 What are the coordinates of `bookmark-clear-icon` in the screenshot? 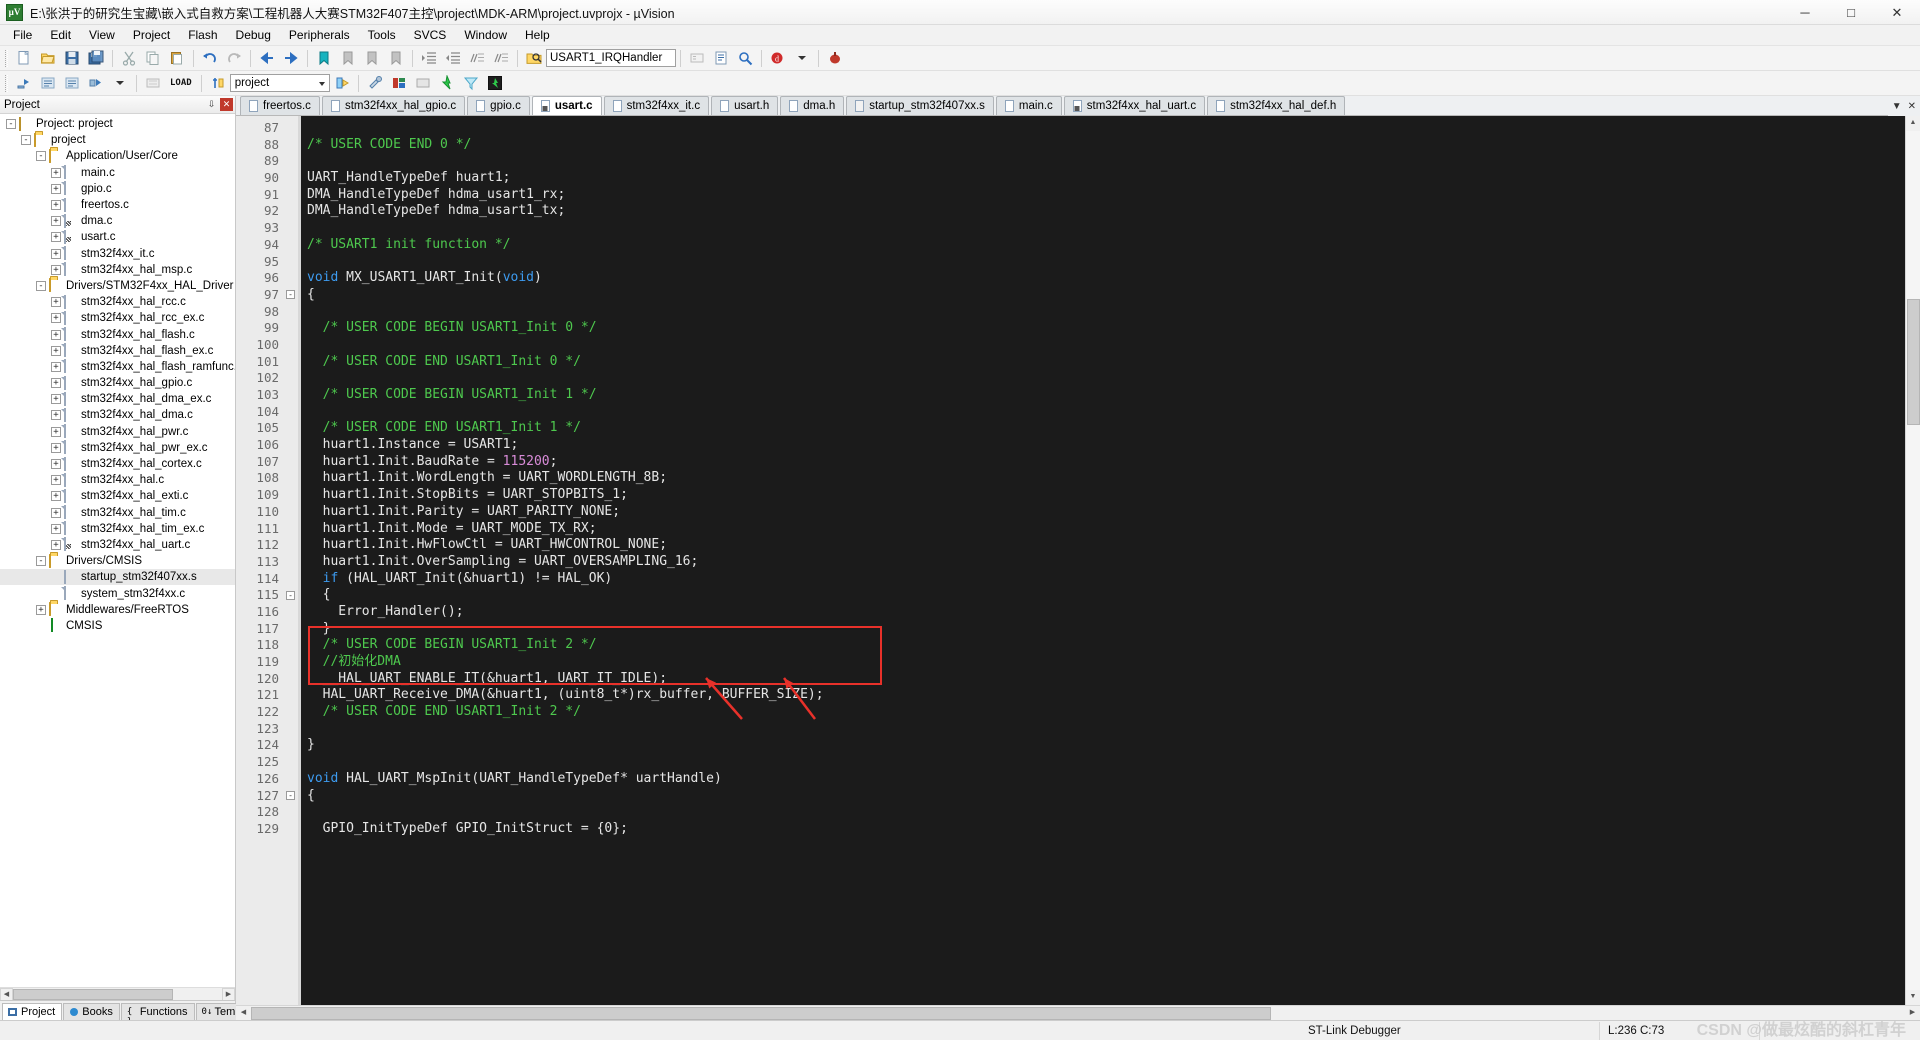 It's located at (396, 58).